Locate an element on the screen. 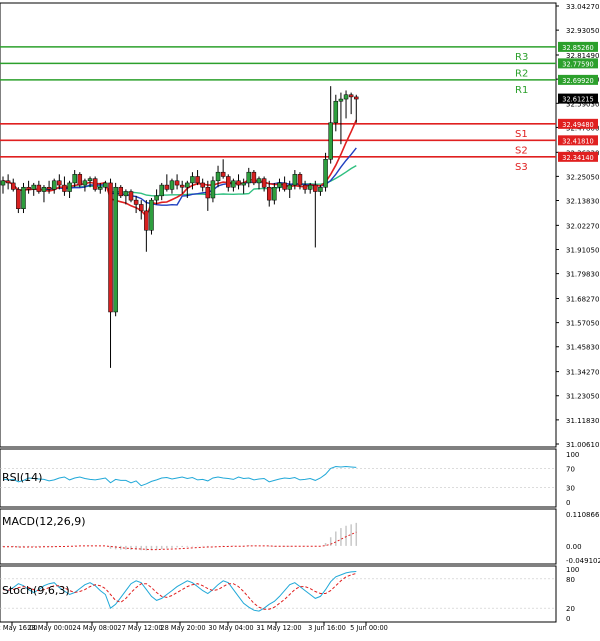 This screenshot has width=600, height=641. level-price-tag-text: 32.69920 is located at coordinates (577, 81).